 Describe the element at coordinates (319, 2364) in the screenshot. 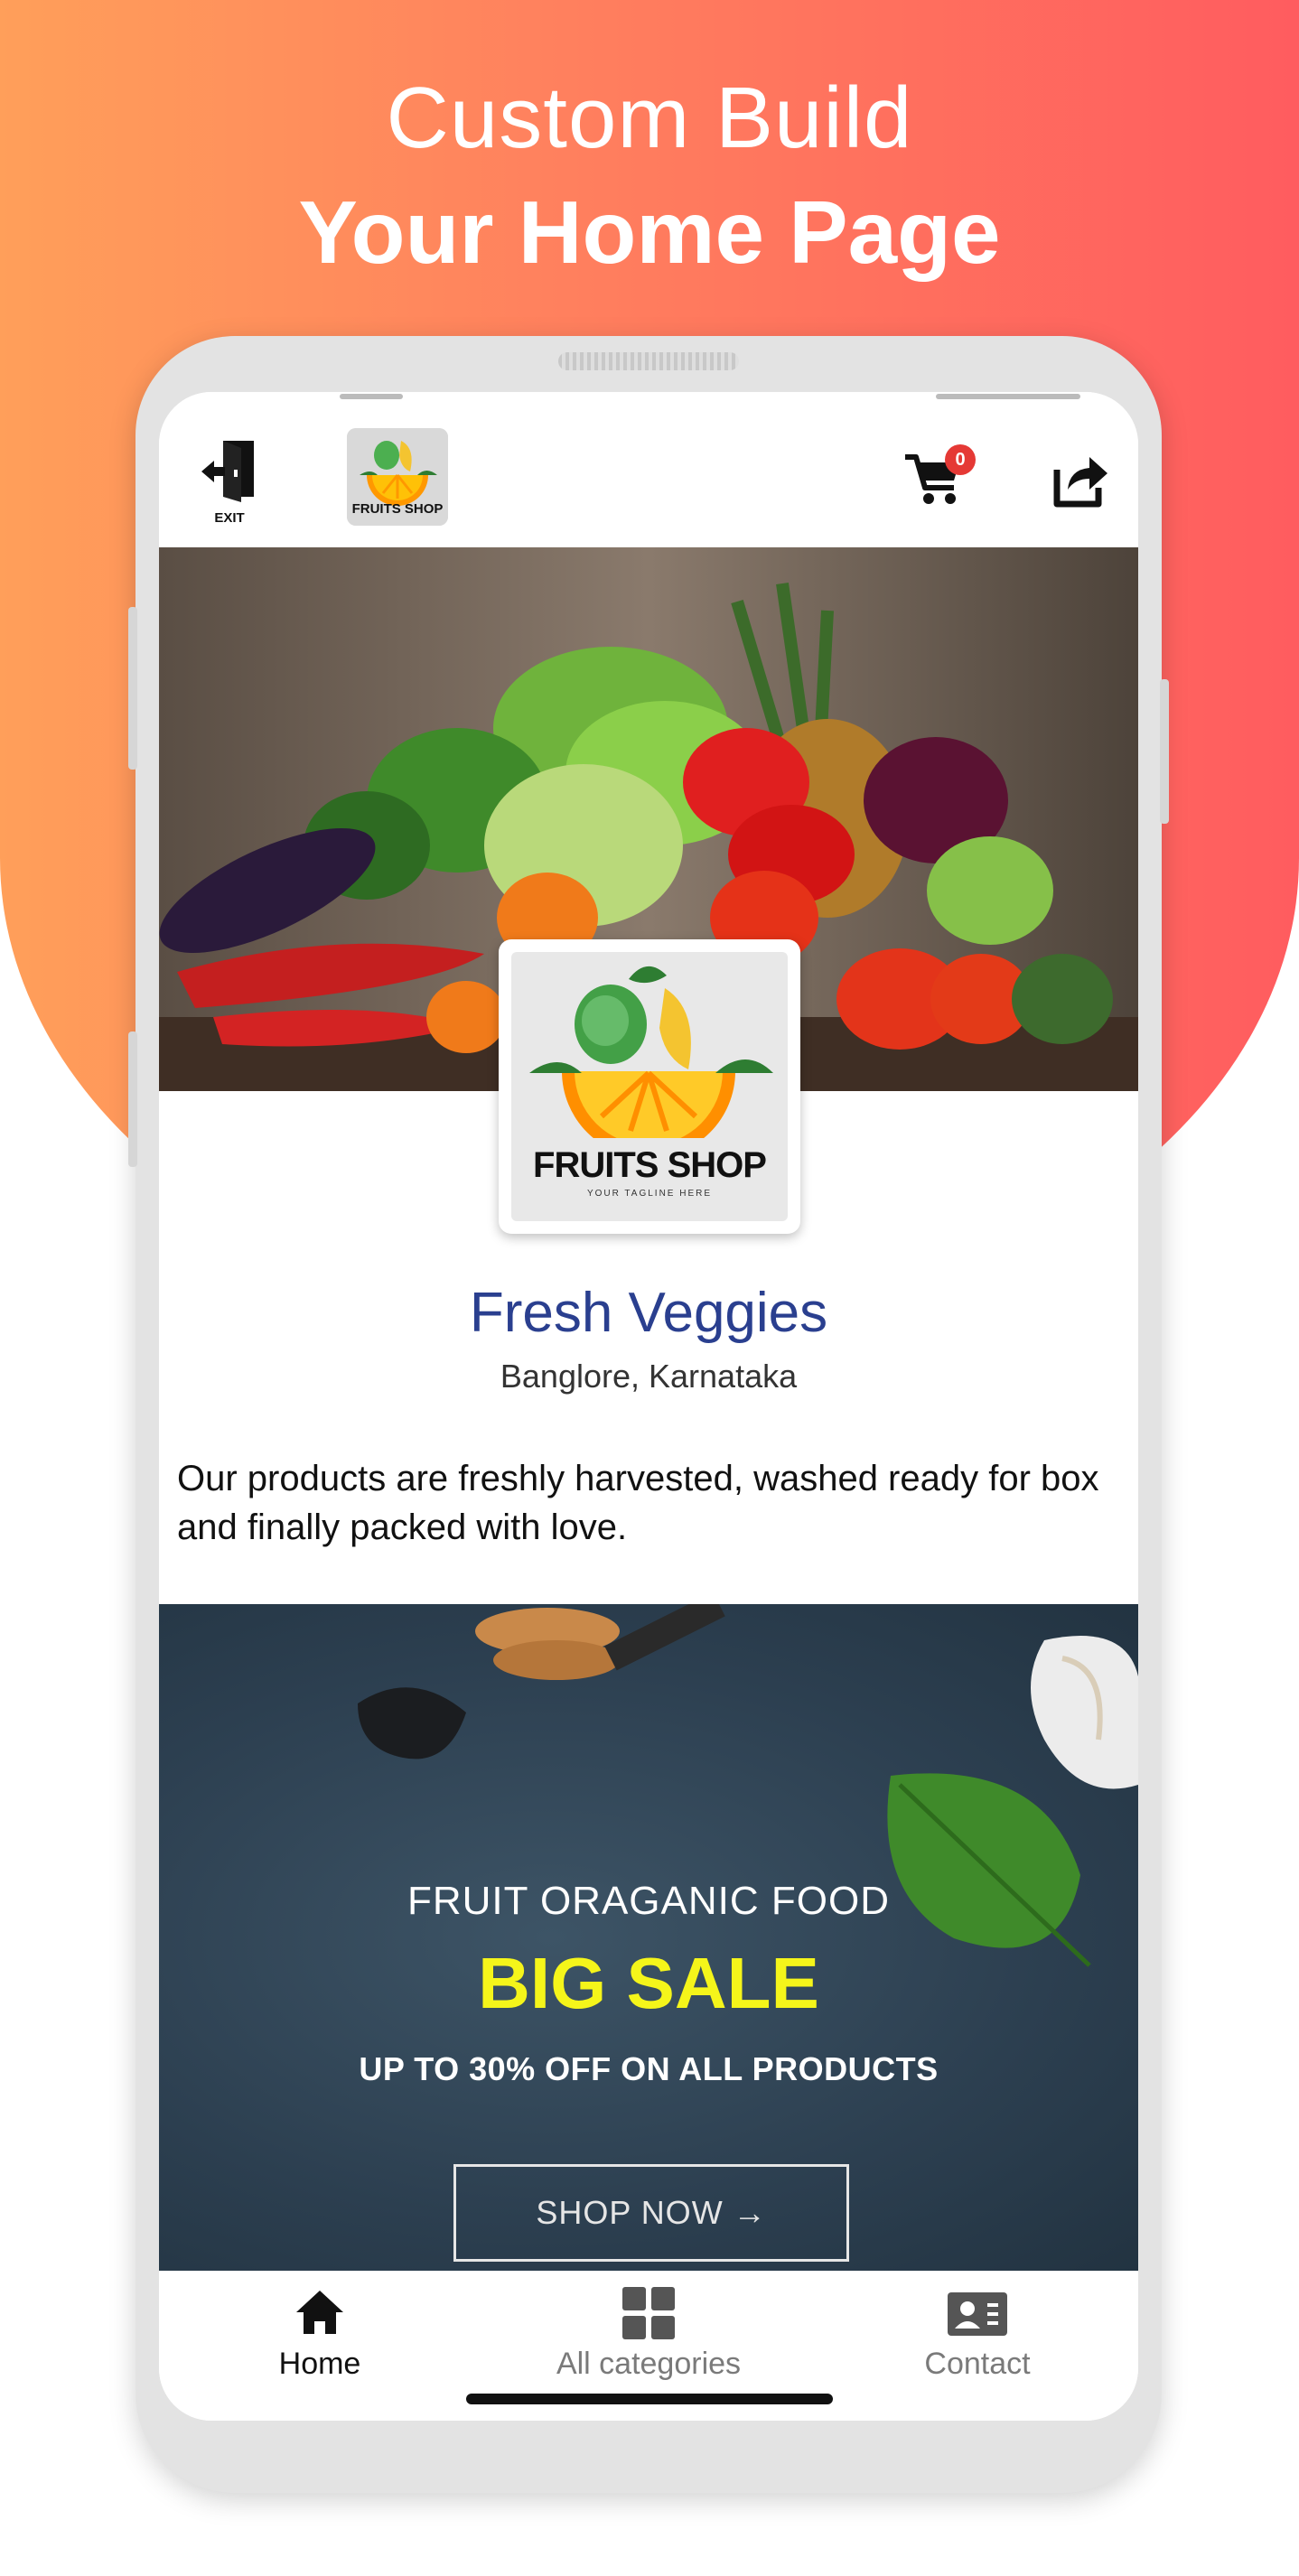

I see `nav-label-home: Home` at that location.